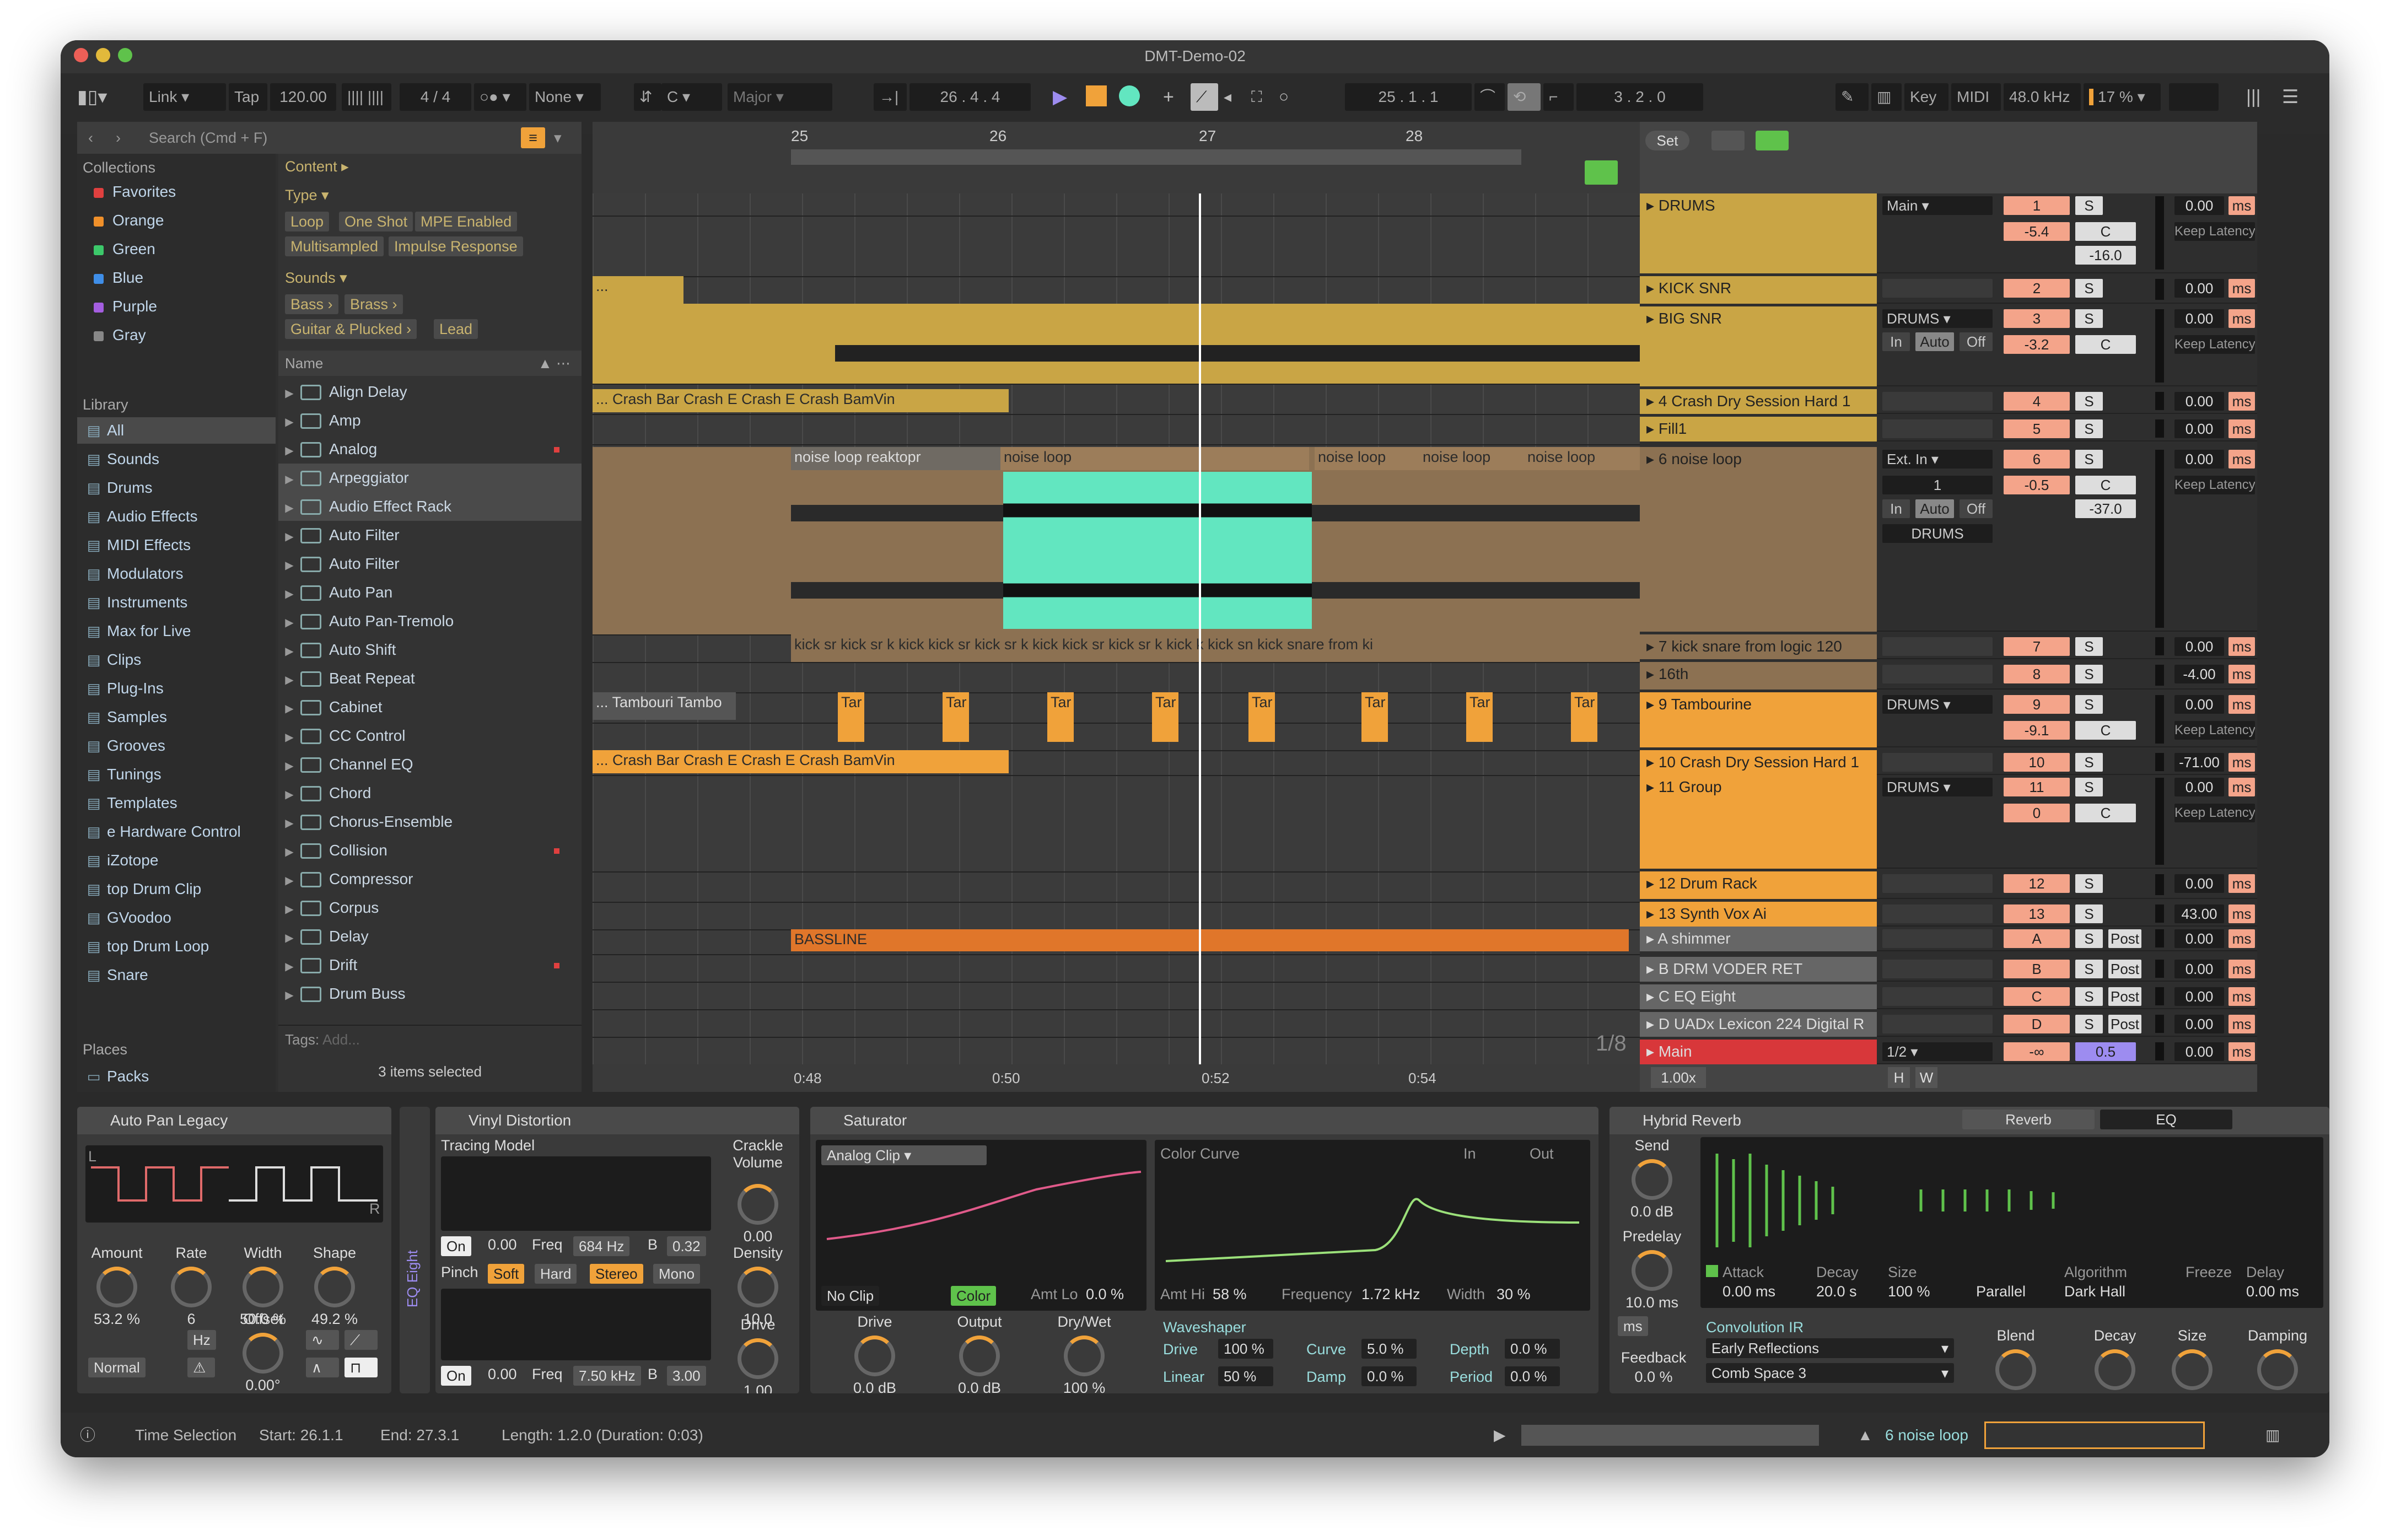 The image size is (2390, 1540). Describe the element at coordinates (2037, 996) in the screenshot. I see `track-activator: C` at that location.